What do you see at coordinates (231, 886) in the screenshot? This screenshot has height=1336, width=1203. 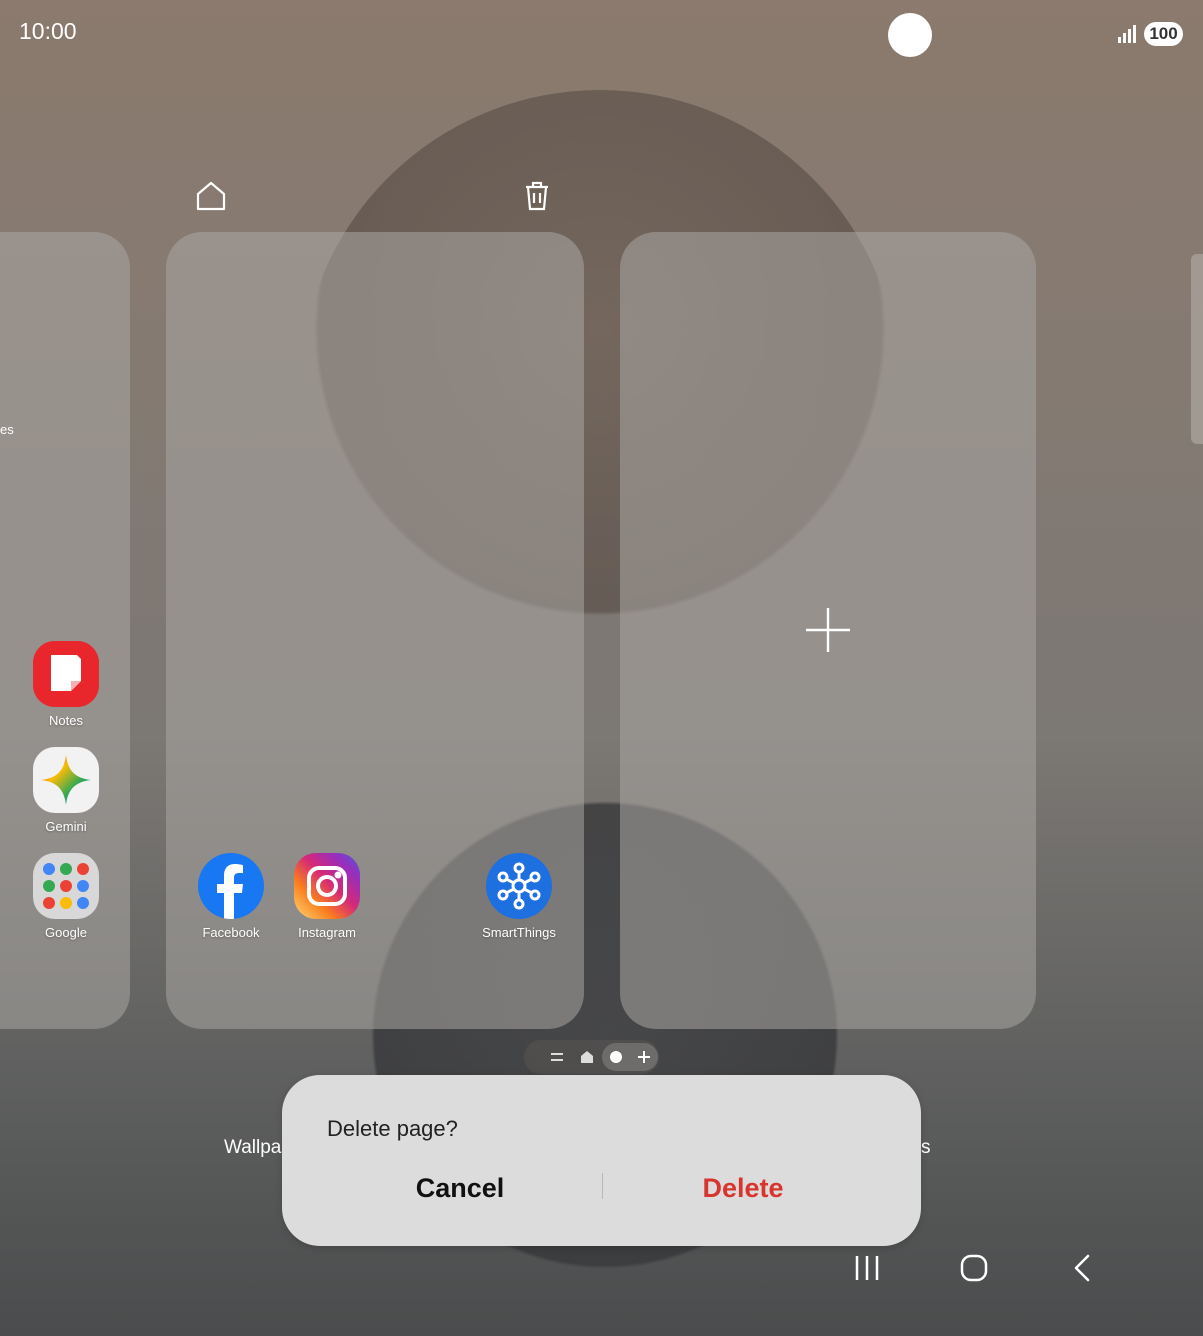 I see `facebook-icon` at bounding box center [231, 886].